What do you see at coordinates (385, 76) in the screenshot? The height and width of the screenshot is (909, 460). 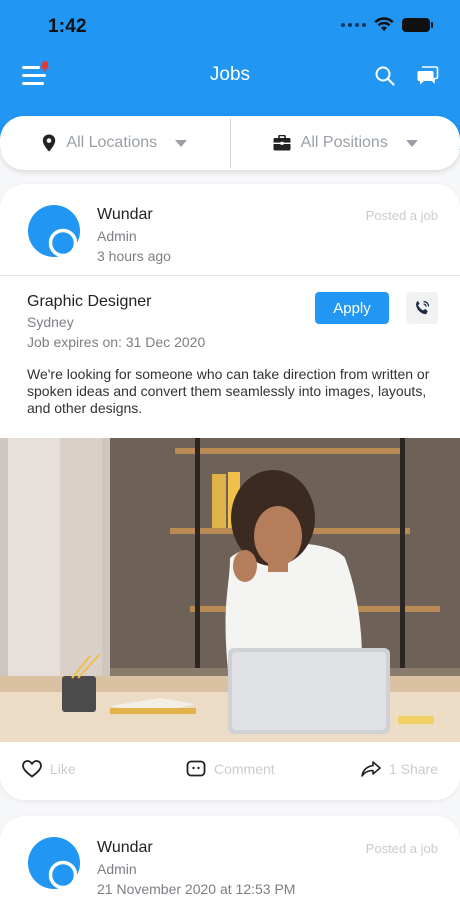 I see `search-icon` at bounding box center [385, 76].